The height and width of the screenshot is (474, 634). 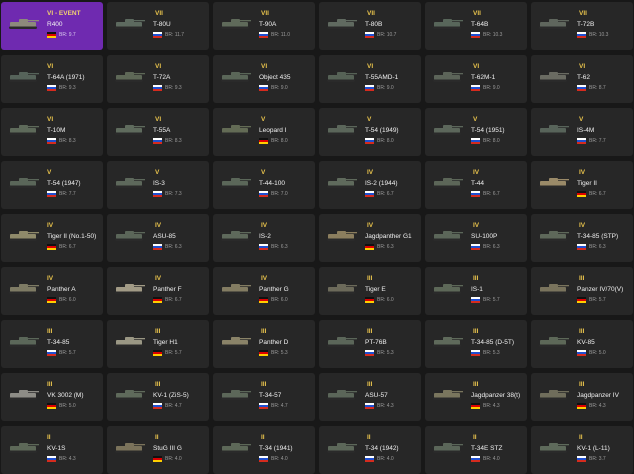 I want to click on vehicle-name: T-64A (1971), so click(x=66, y=77).